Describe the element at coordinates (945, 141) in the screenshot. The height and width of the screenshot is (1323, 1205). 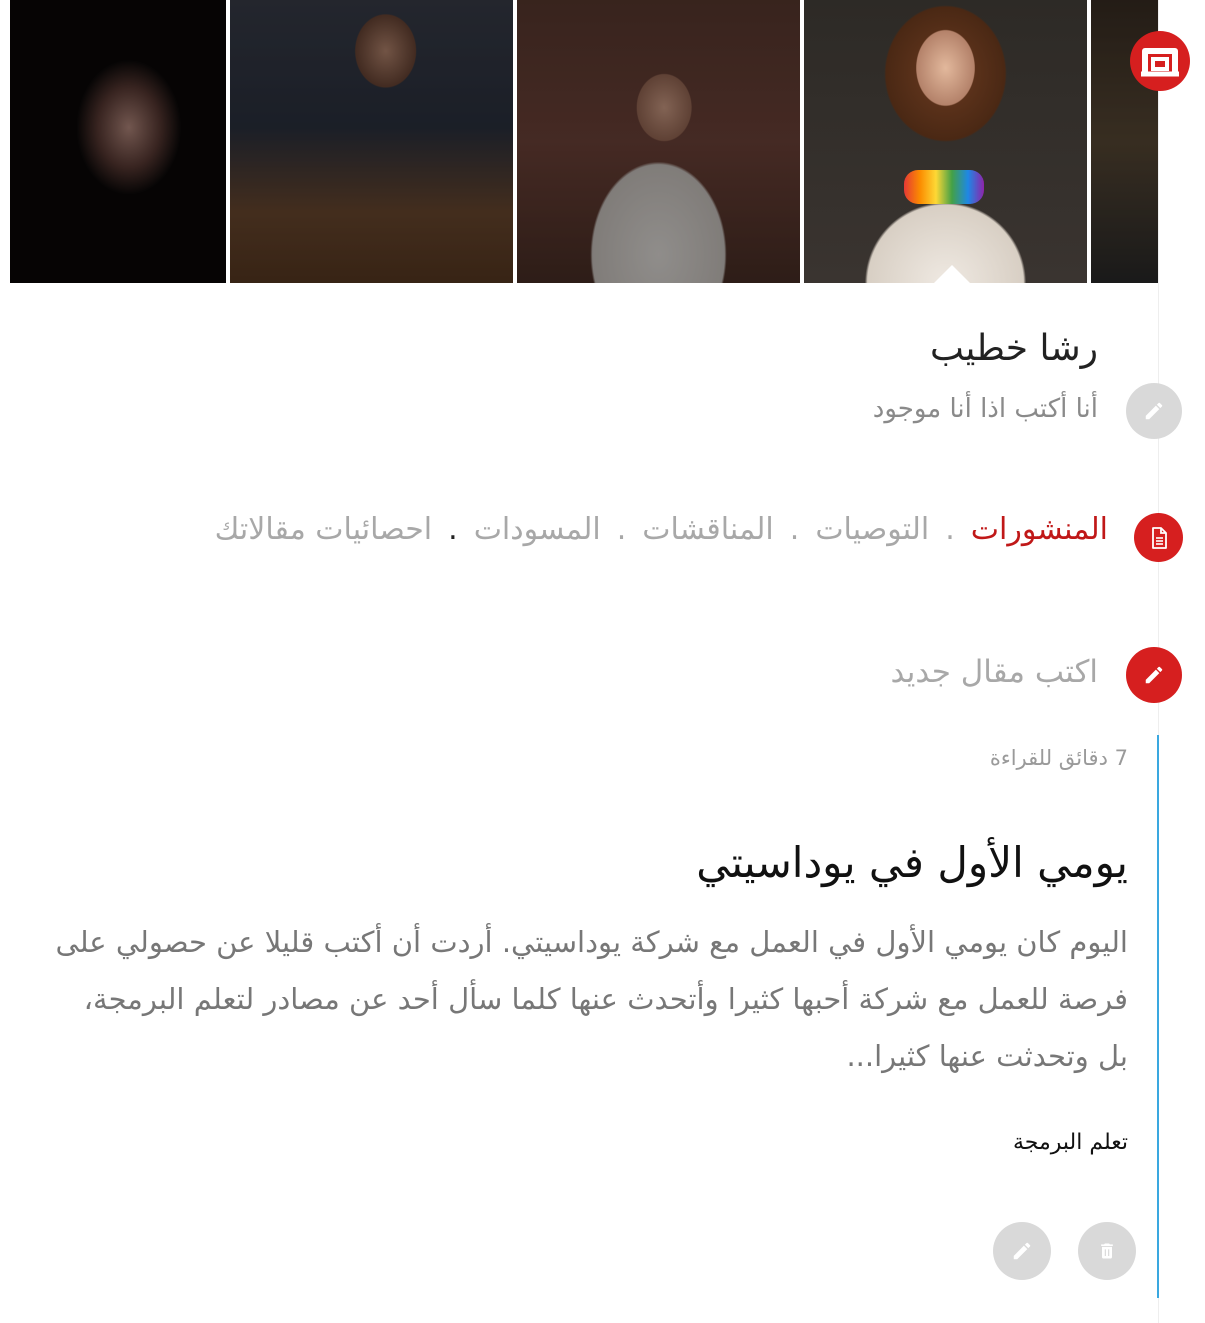
I see `profile-photo-4-selected` at that location.